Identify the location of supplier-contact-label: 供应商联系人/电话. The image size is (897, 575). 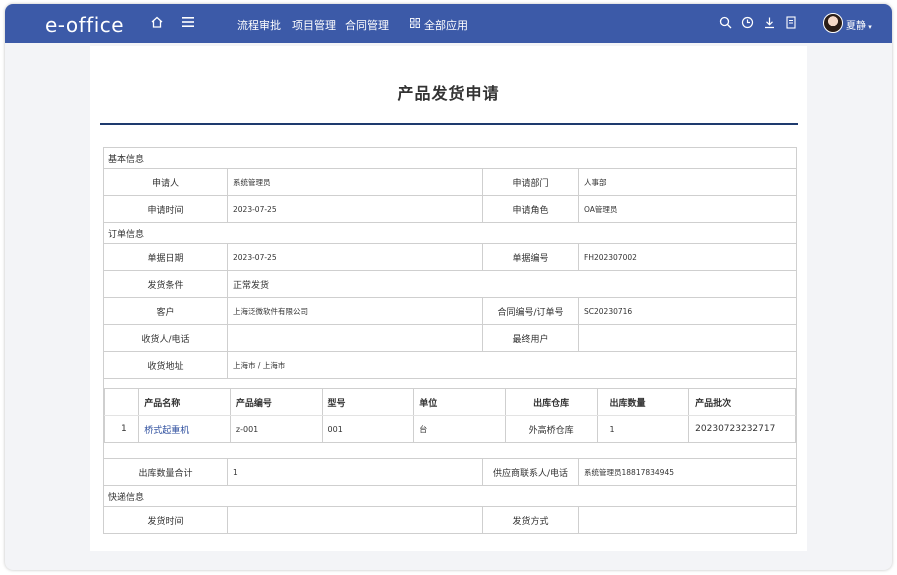
(530, 472).